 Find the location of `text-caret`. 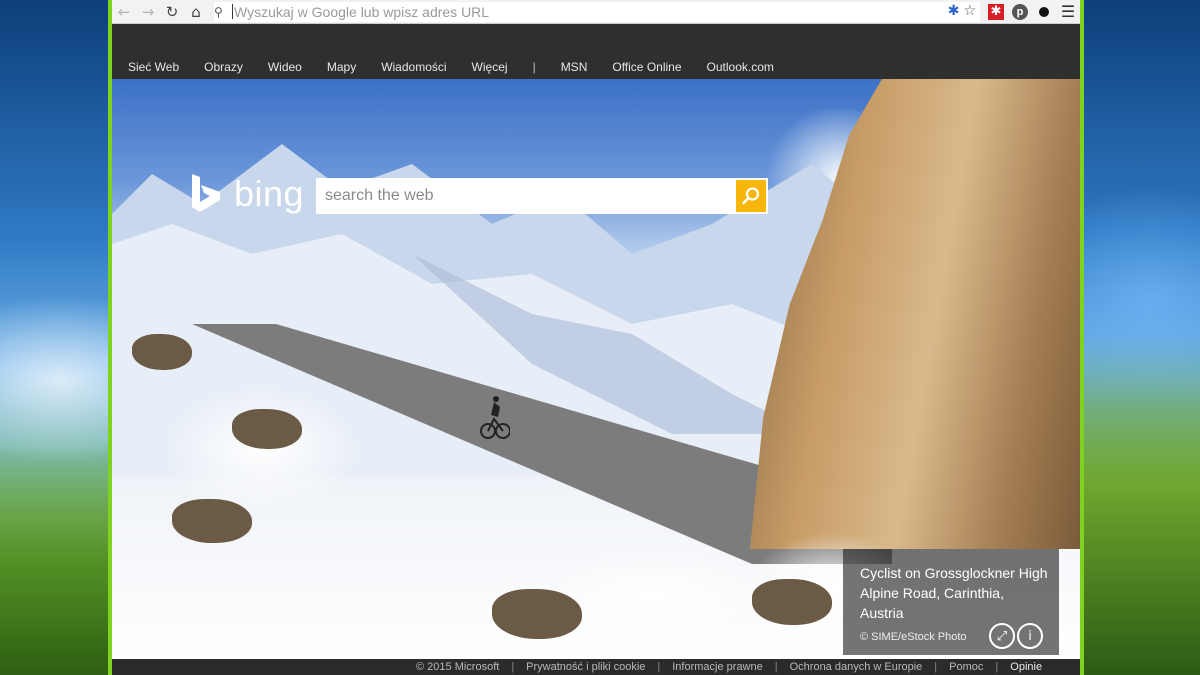

text-caret is located at coordinates (232, 11).